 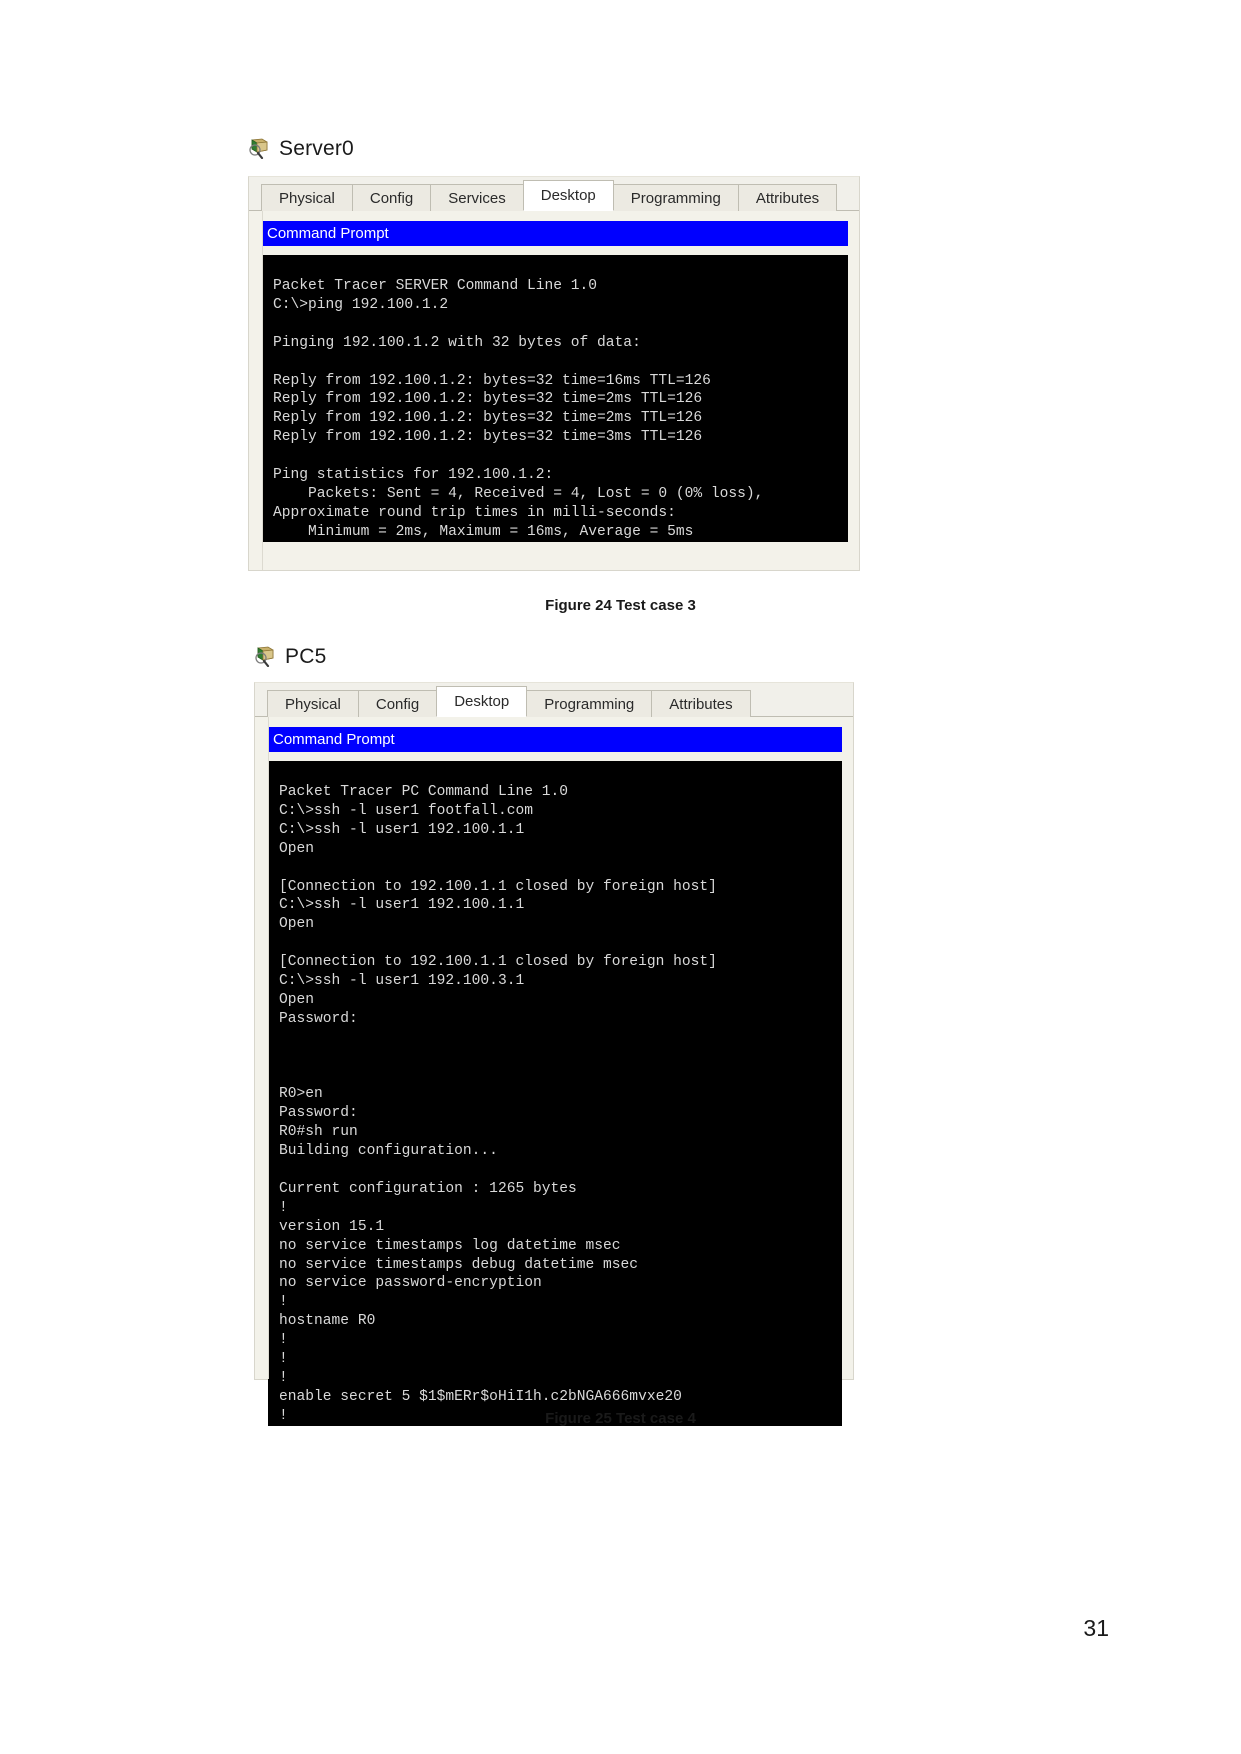 What do you see at coordinates (332, 1226) in the screenshot?
I see `terminal-line: version 15.1` at bounding box center [332, 1226].